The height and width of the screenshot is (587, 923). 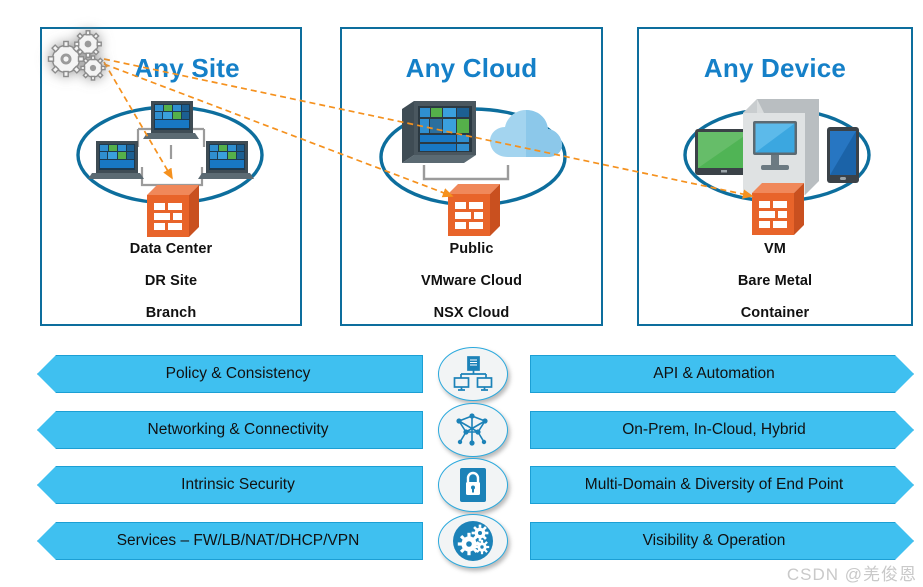 I want to click on capability-right-label-3: Visibility & Operation, so click(x=714, y=540).